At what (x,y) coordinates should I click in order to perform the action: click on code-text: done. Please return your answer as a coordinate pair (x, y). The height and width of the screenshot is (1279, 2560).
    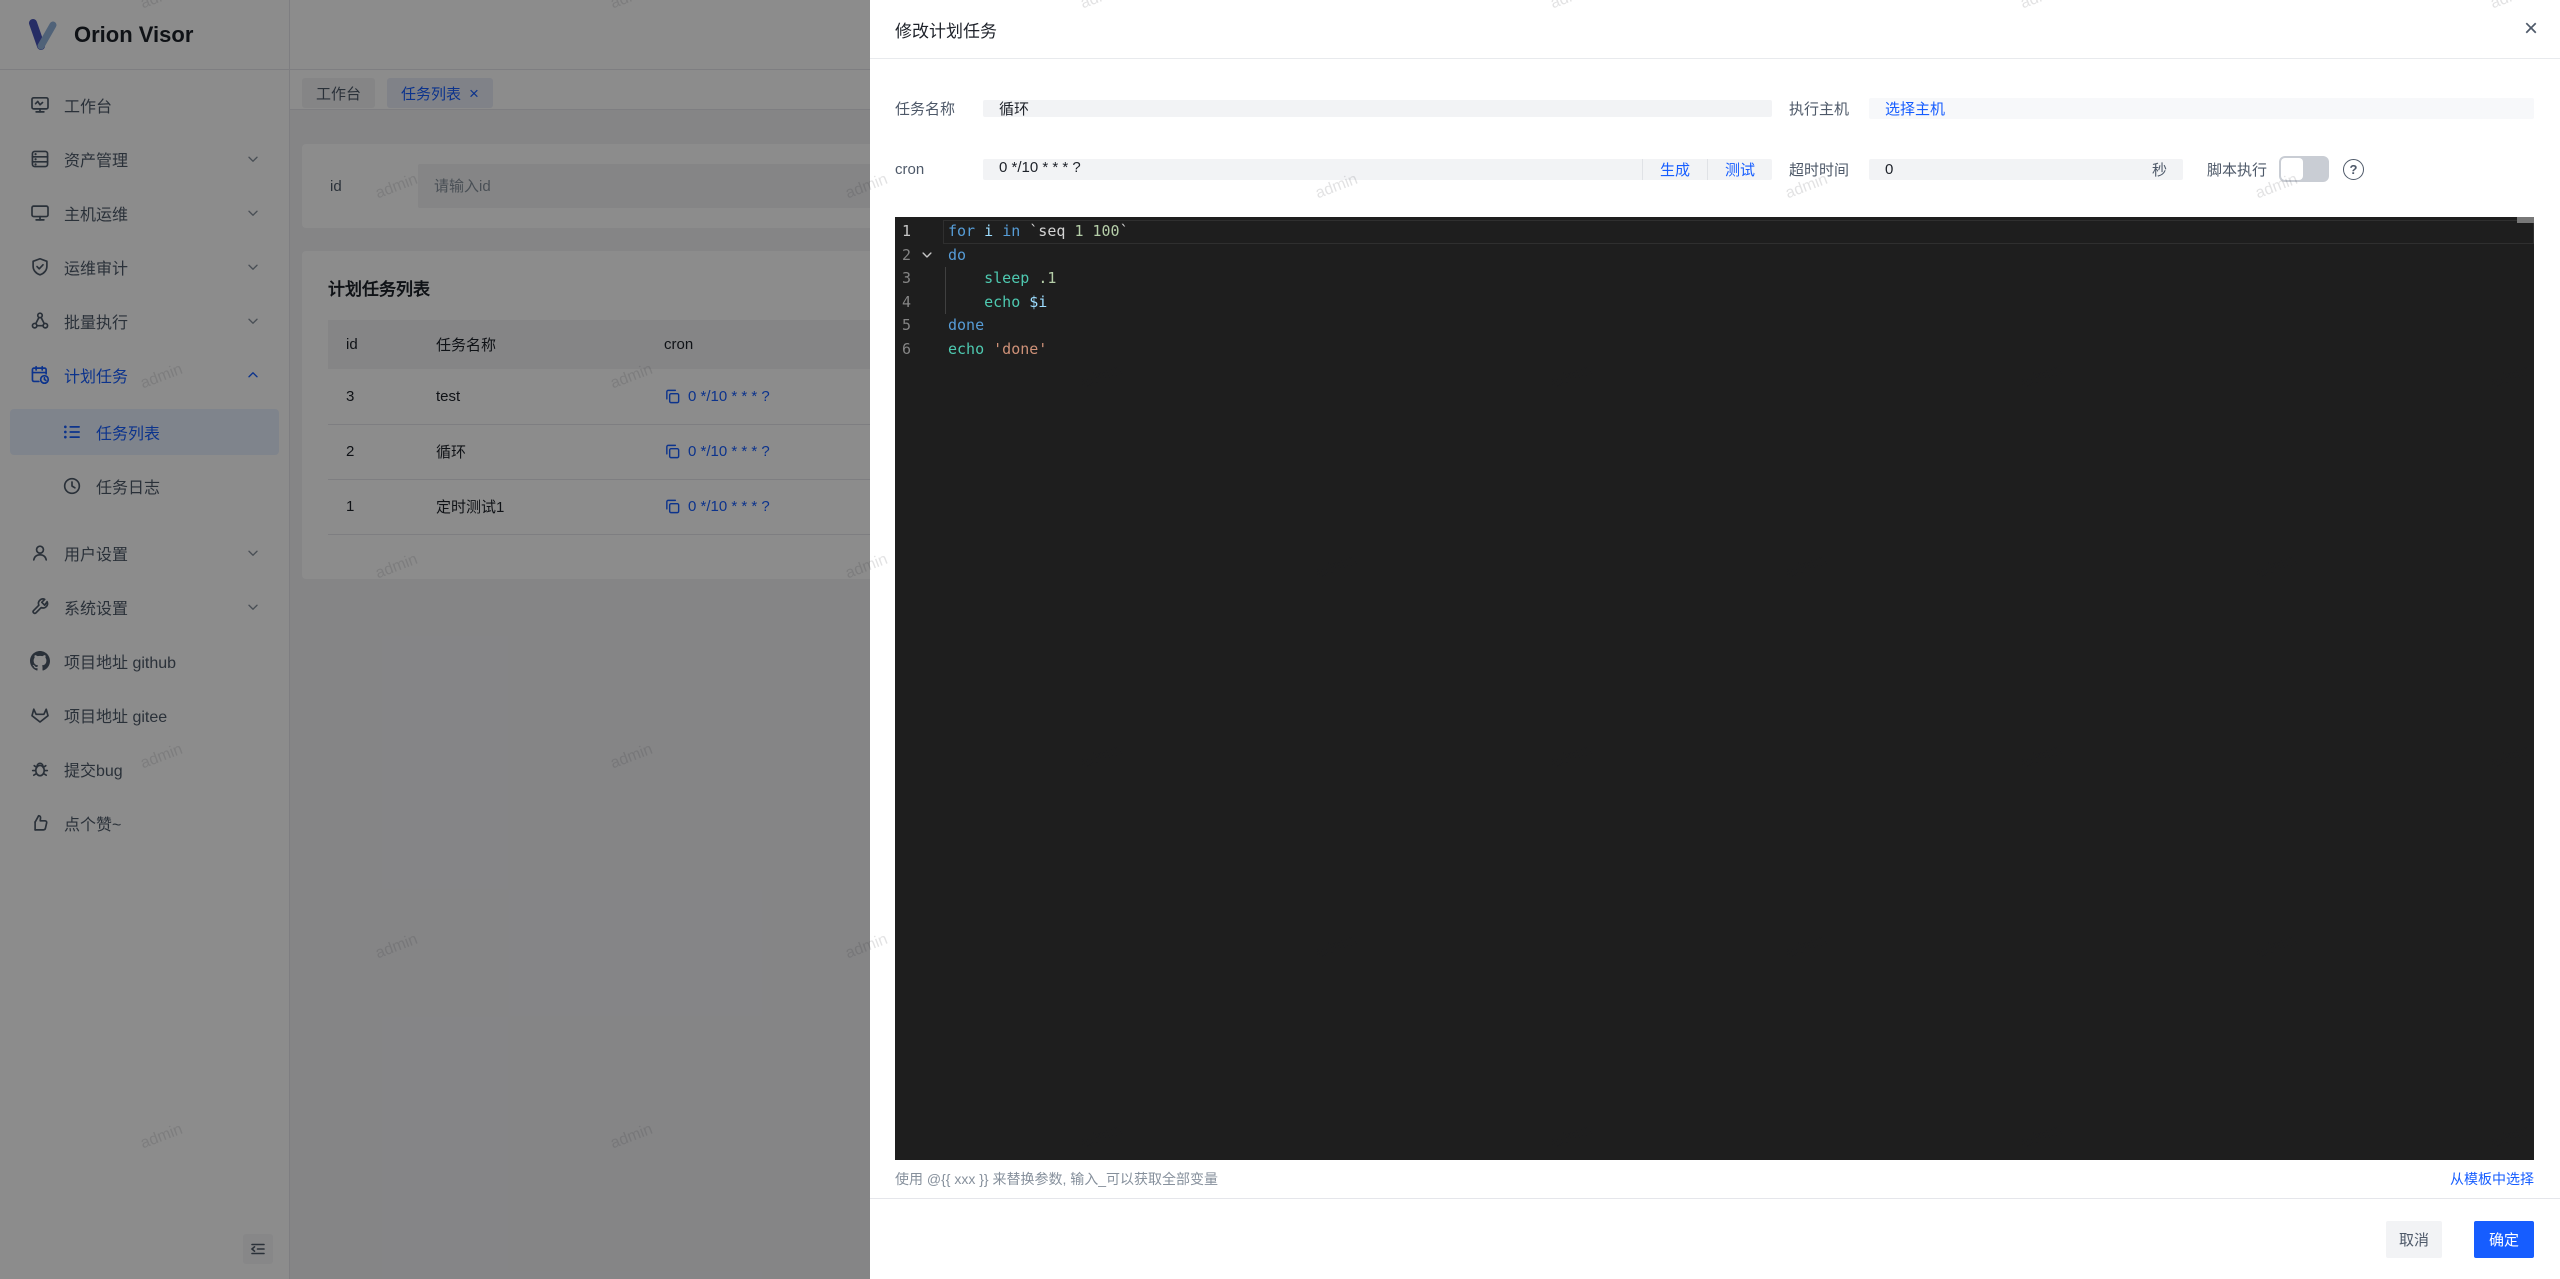
    Looking at the image, I should click on (966, 325).